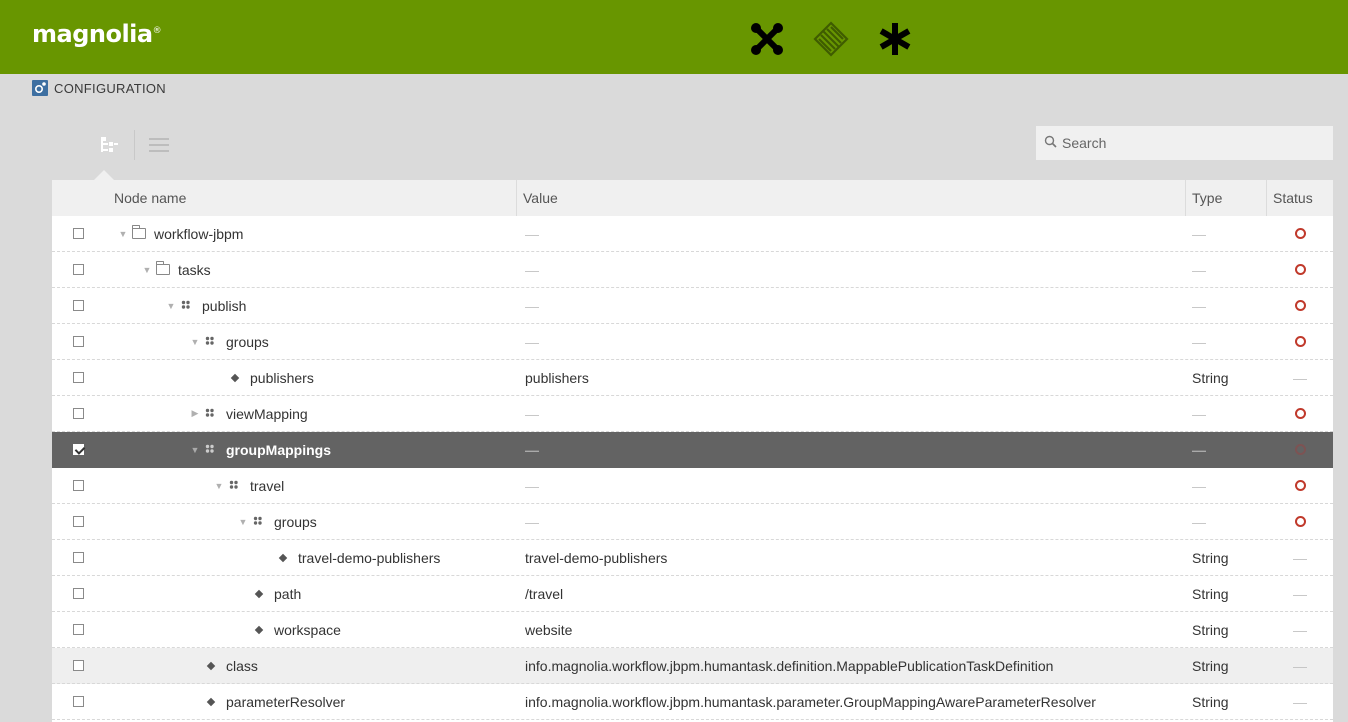  I want to click on view-toggle, so click(134, 145).